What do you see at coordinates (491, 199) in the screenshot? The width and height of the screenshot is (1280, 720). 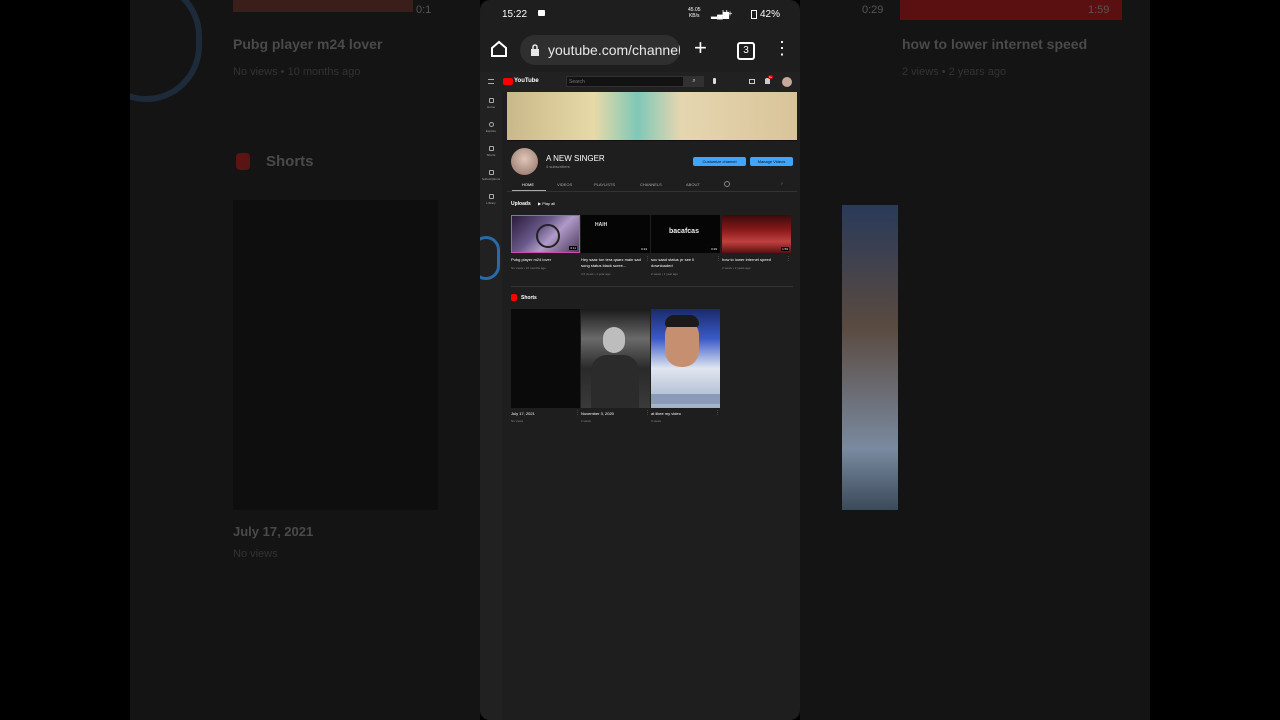 I see `guide-item-library: Library` at bounding box center [491, 199].